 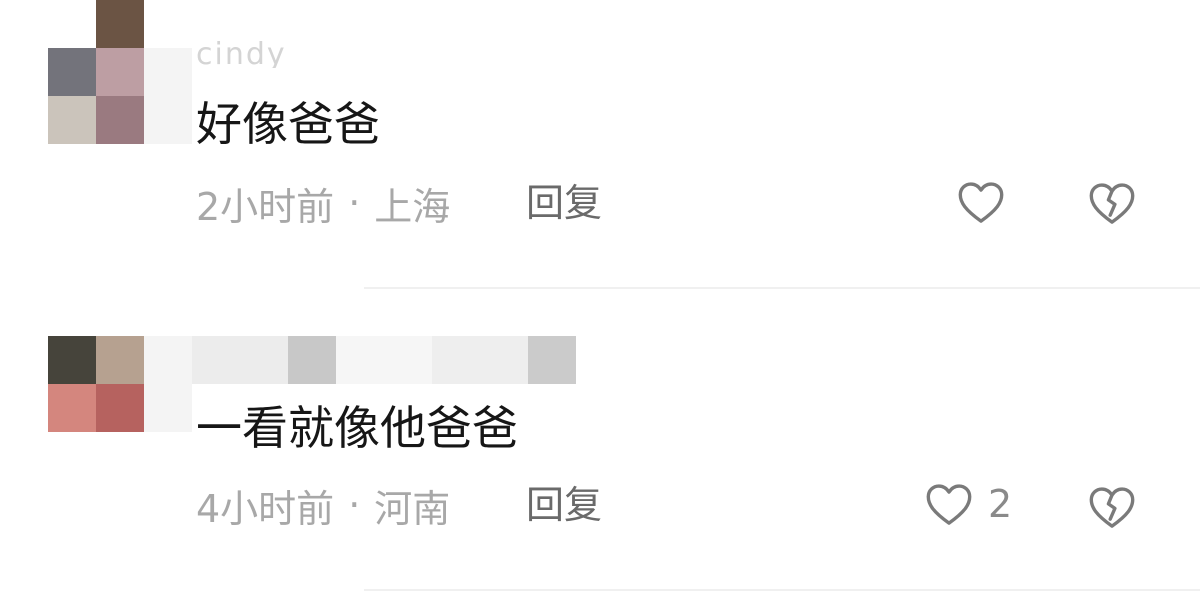 I want to click on like-button, so click(x=987, y=202).